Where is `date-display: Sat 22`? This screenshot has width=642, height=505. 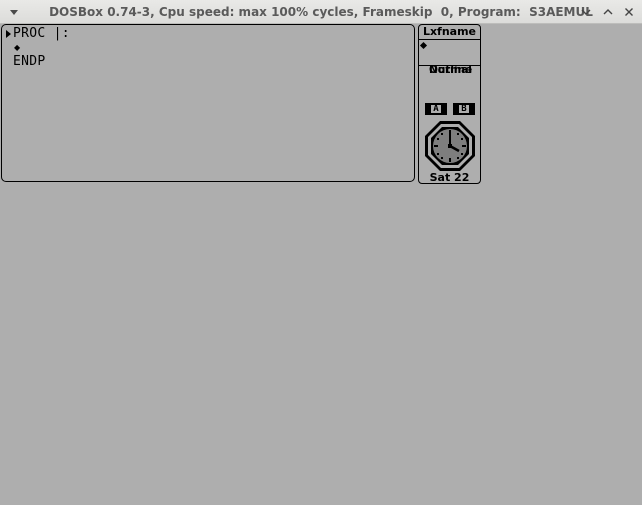 date-display: Sat 22 is located at coordinates (449, 177).